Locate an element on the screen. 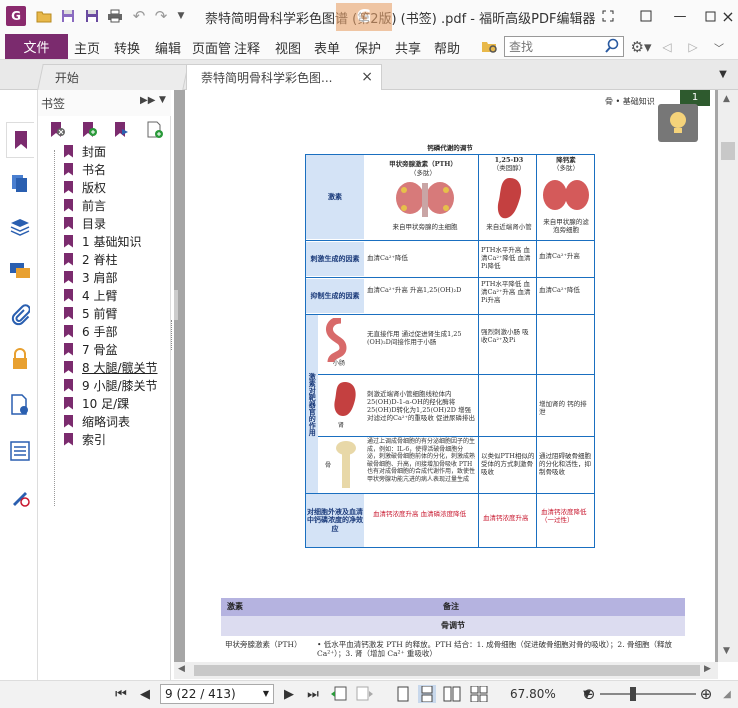  scroll-down-arrow-icon: ▼ is located at coordinates (726, 651).